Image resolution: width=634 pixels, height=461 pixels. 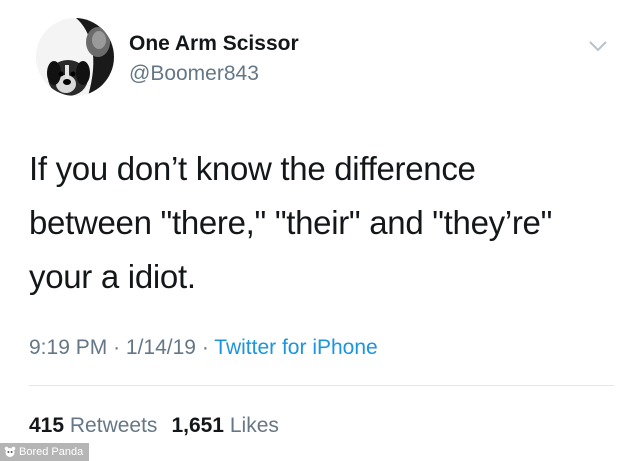 I want to click on dog-avatar-icon, so click(x=75, y=57).